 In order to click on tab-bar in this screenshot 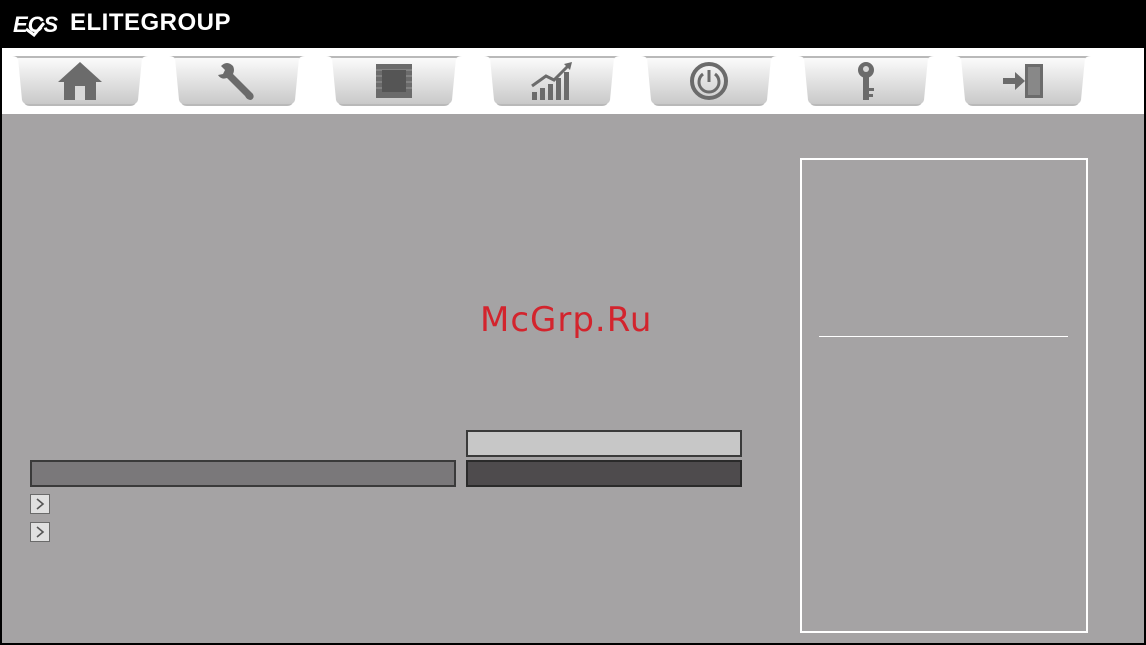, I will do `click(573, 81)`.